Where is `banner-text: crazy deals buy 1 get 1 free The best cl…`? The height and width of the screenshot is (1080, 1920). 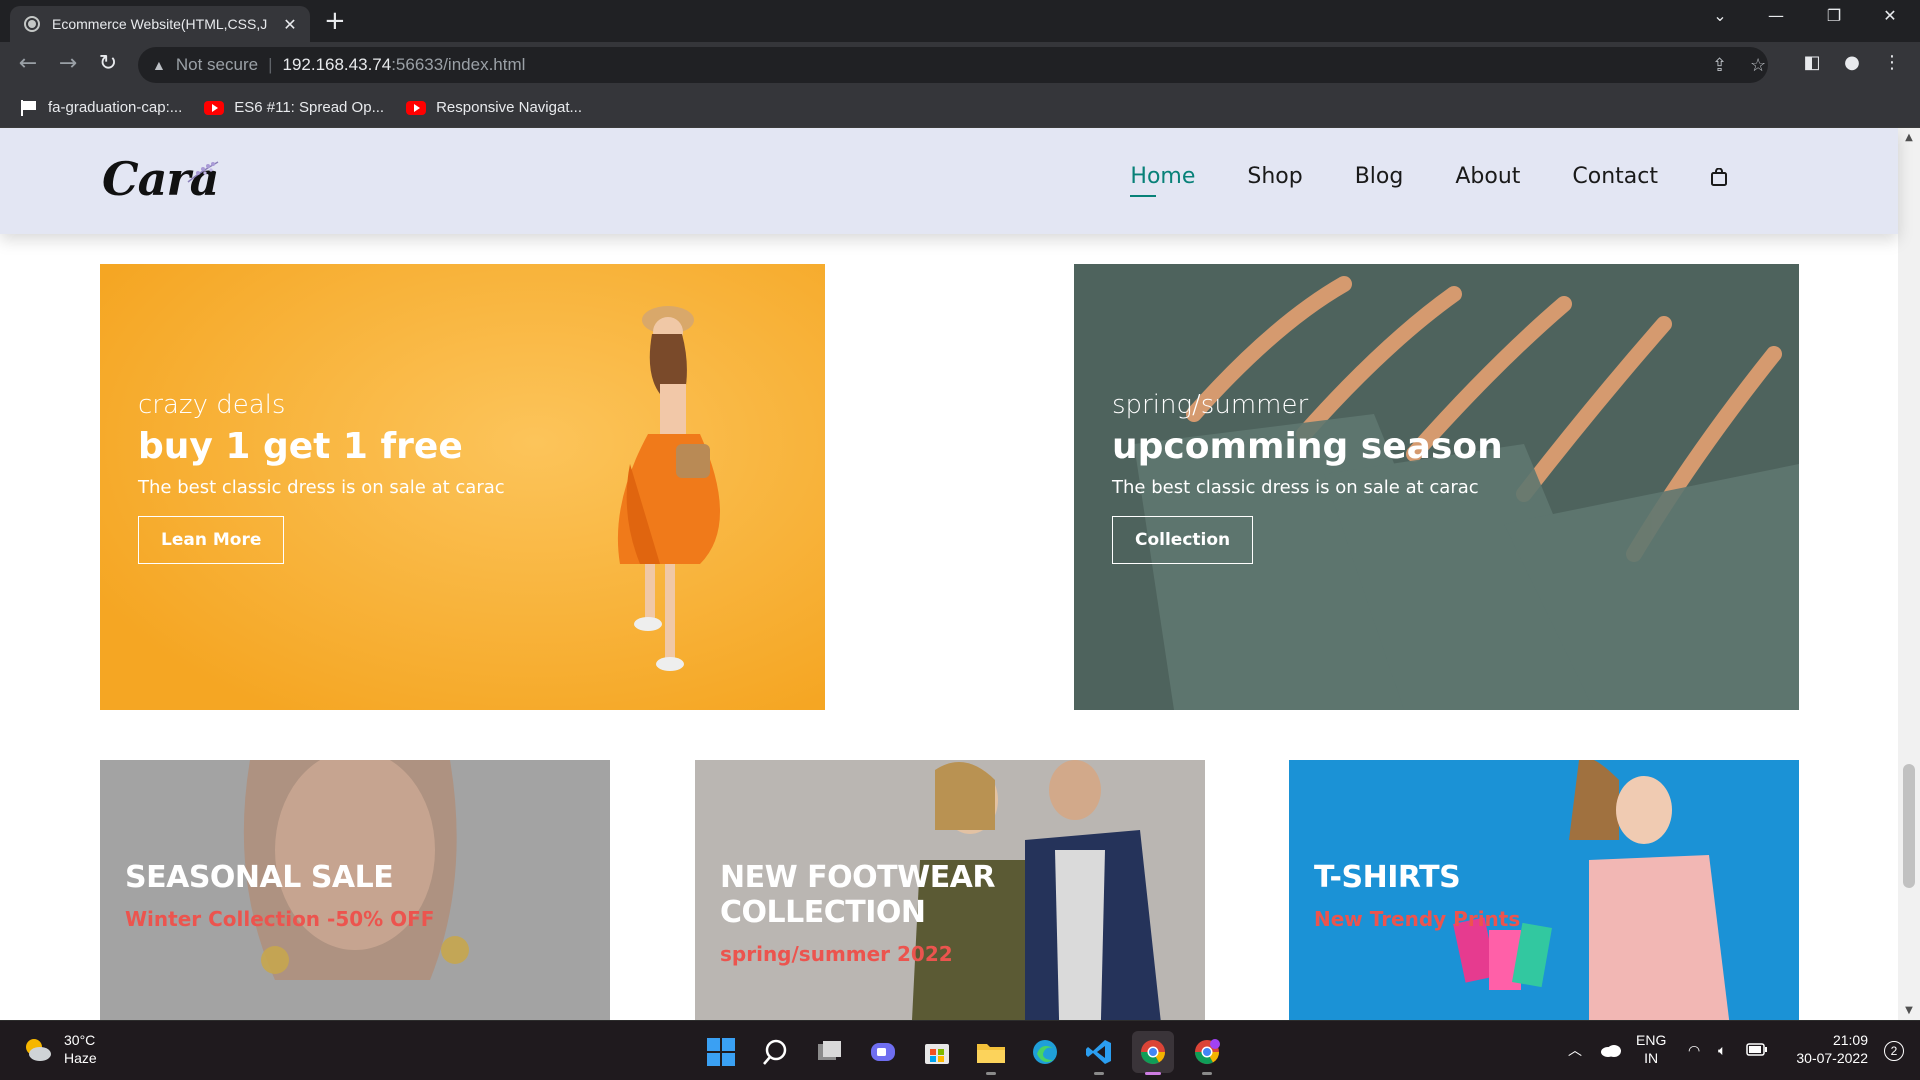 banner-text: crazy deals buy 1 get 1 free The best cl… is located at coordinates (321, 477).